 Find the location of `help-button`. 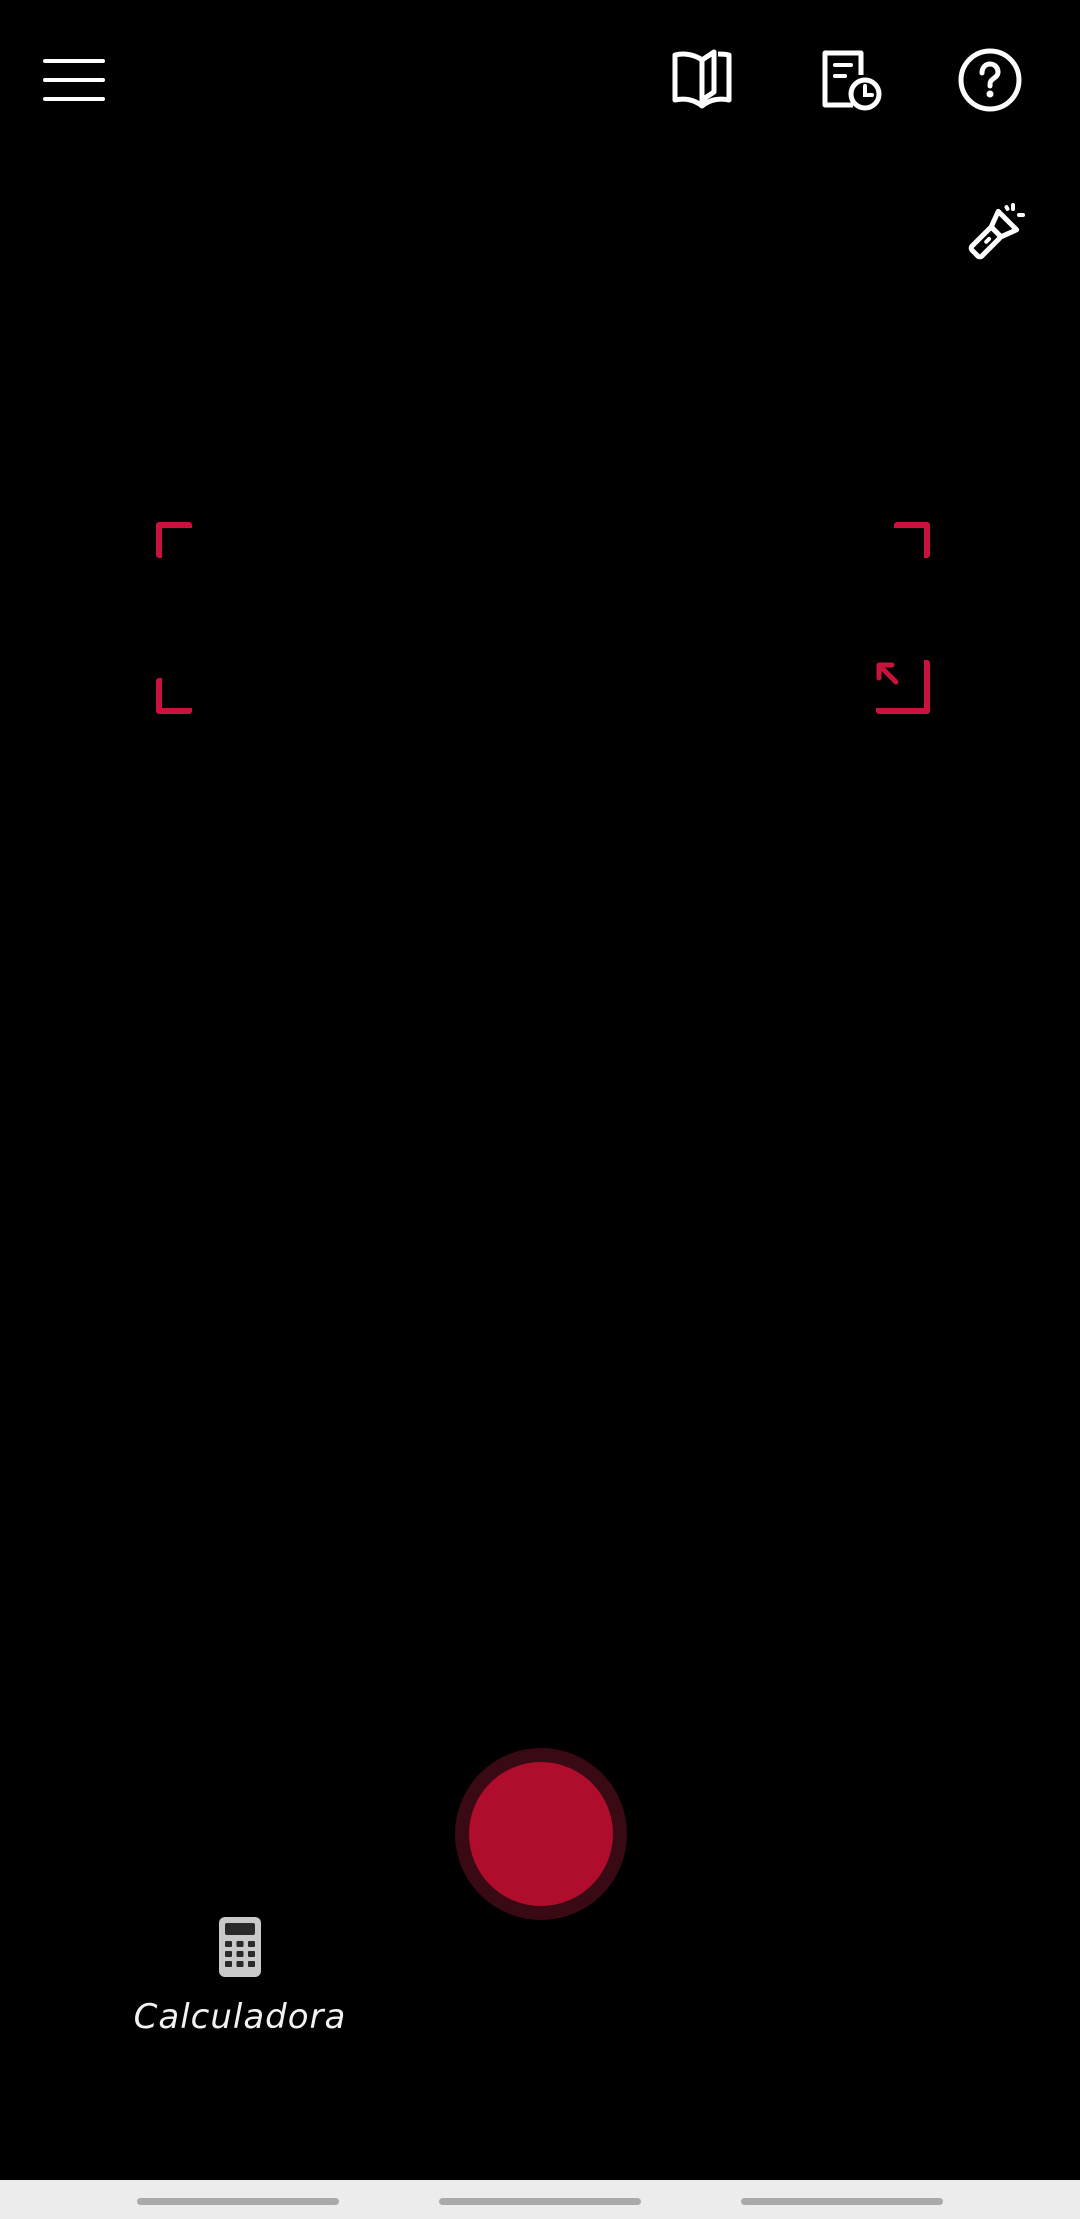

help-button is located at coordinates (990, 80).